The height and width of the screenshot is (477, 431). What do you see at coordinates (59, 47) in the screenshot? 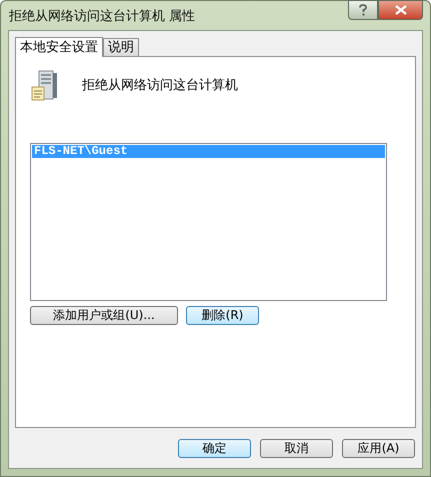
I see `tab: 本地安全设置` at bounding box center [59, 47].